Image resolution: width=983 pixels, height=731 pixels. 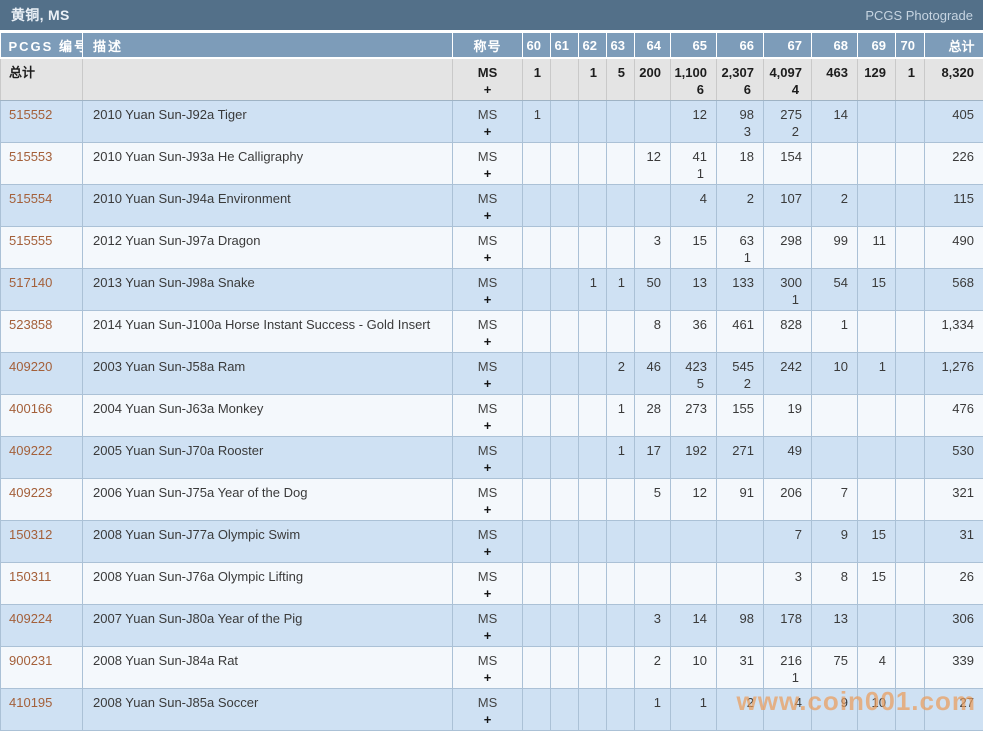 I want to click on grade-count: 3, so click(x=657, y=240).